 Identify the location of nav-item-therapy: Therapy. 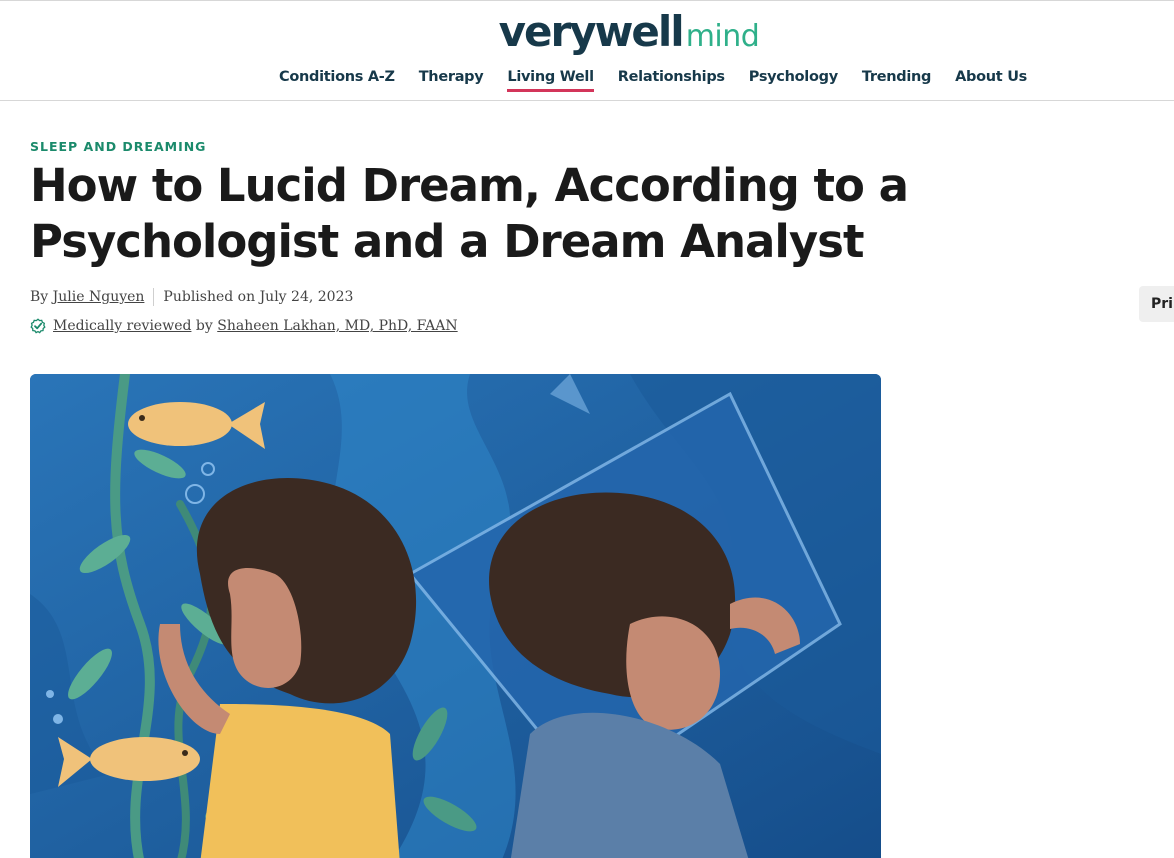
(451, 80).